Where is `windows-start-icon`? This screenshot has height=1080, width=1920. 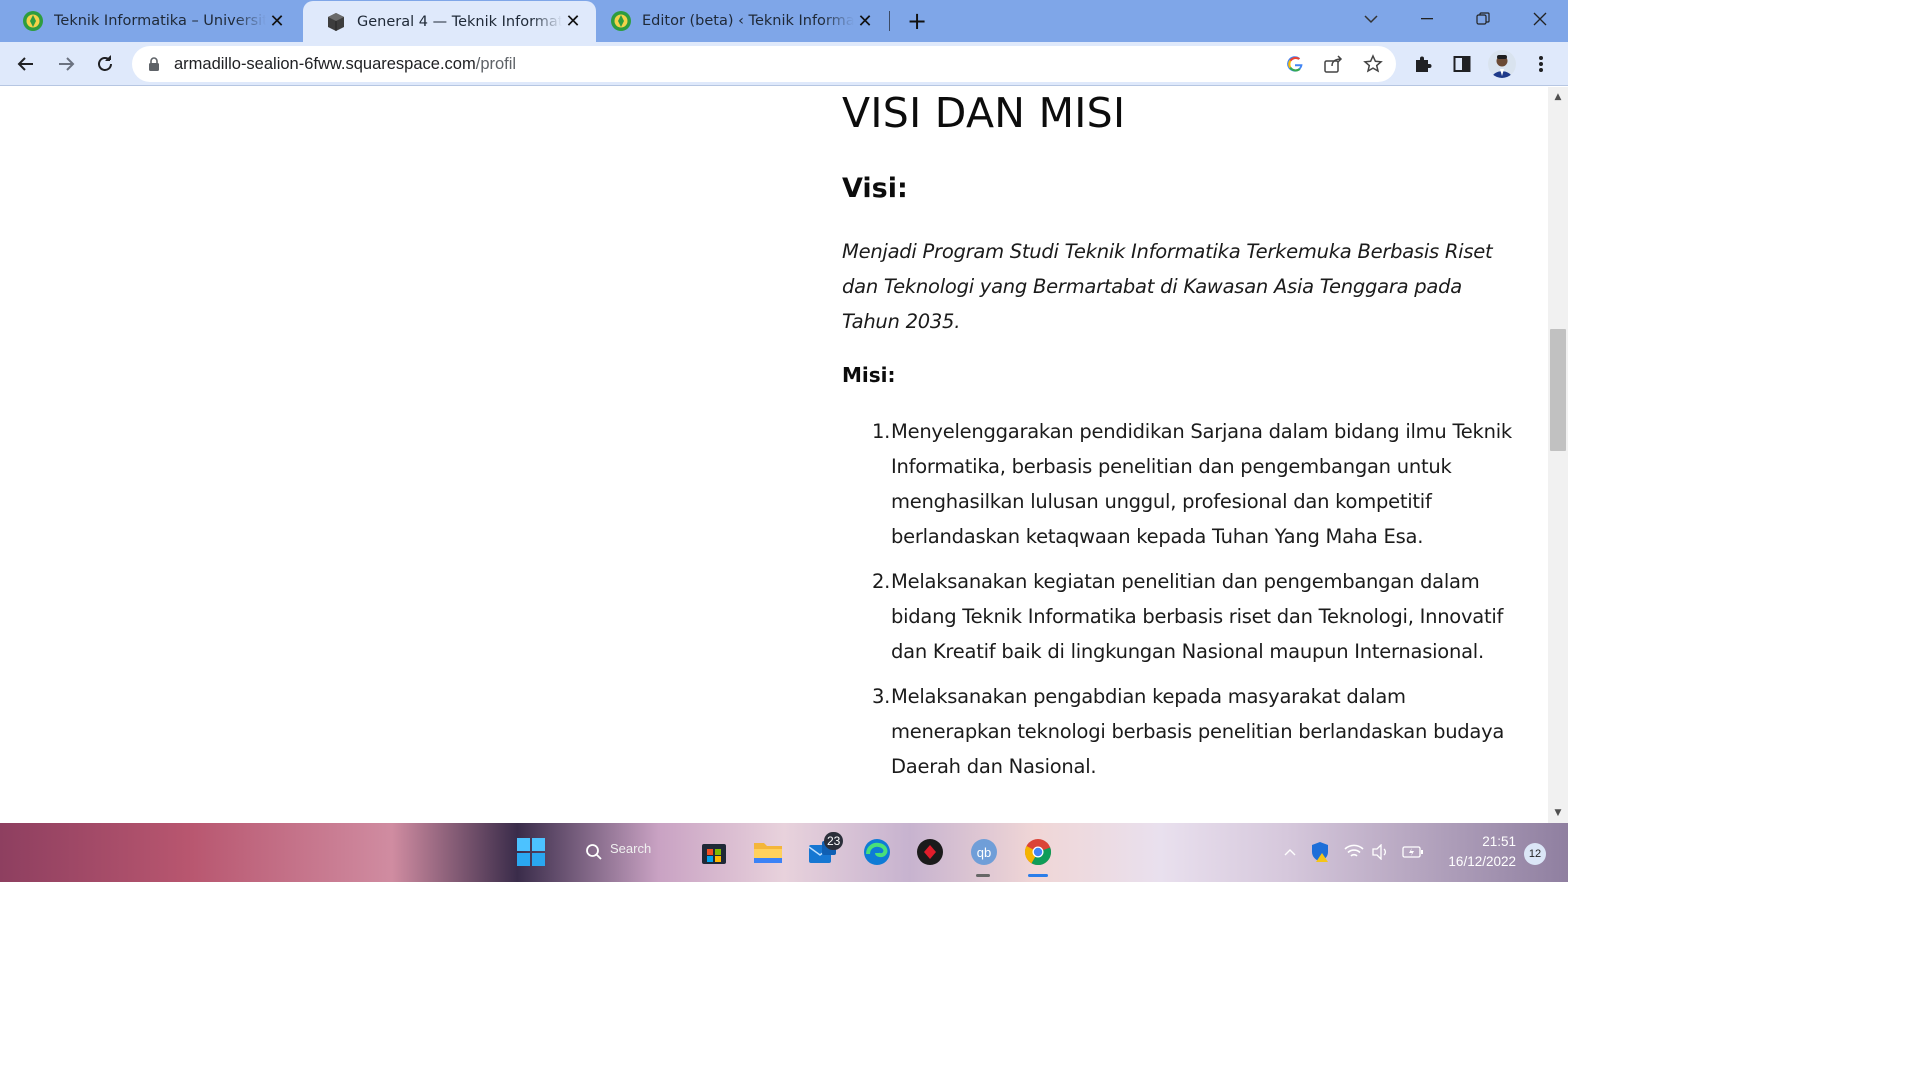 windows-start-icon is located at coordinates (531, 852).